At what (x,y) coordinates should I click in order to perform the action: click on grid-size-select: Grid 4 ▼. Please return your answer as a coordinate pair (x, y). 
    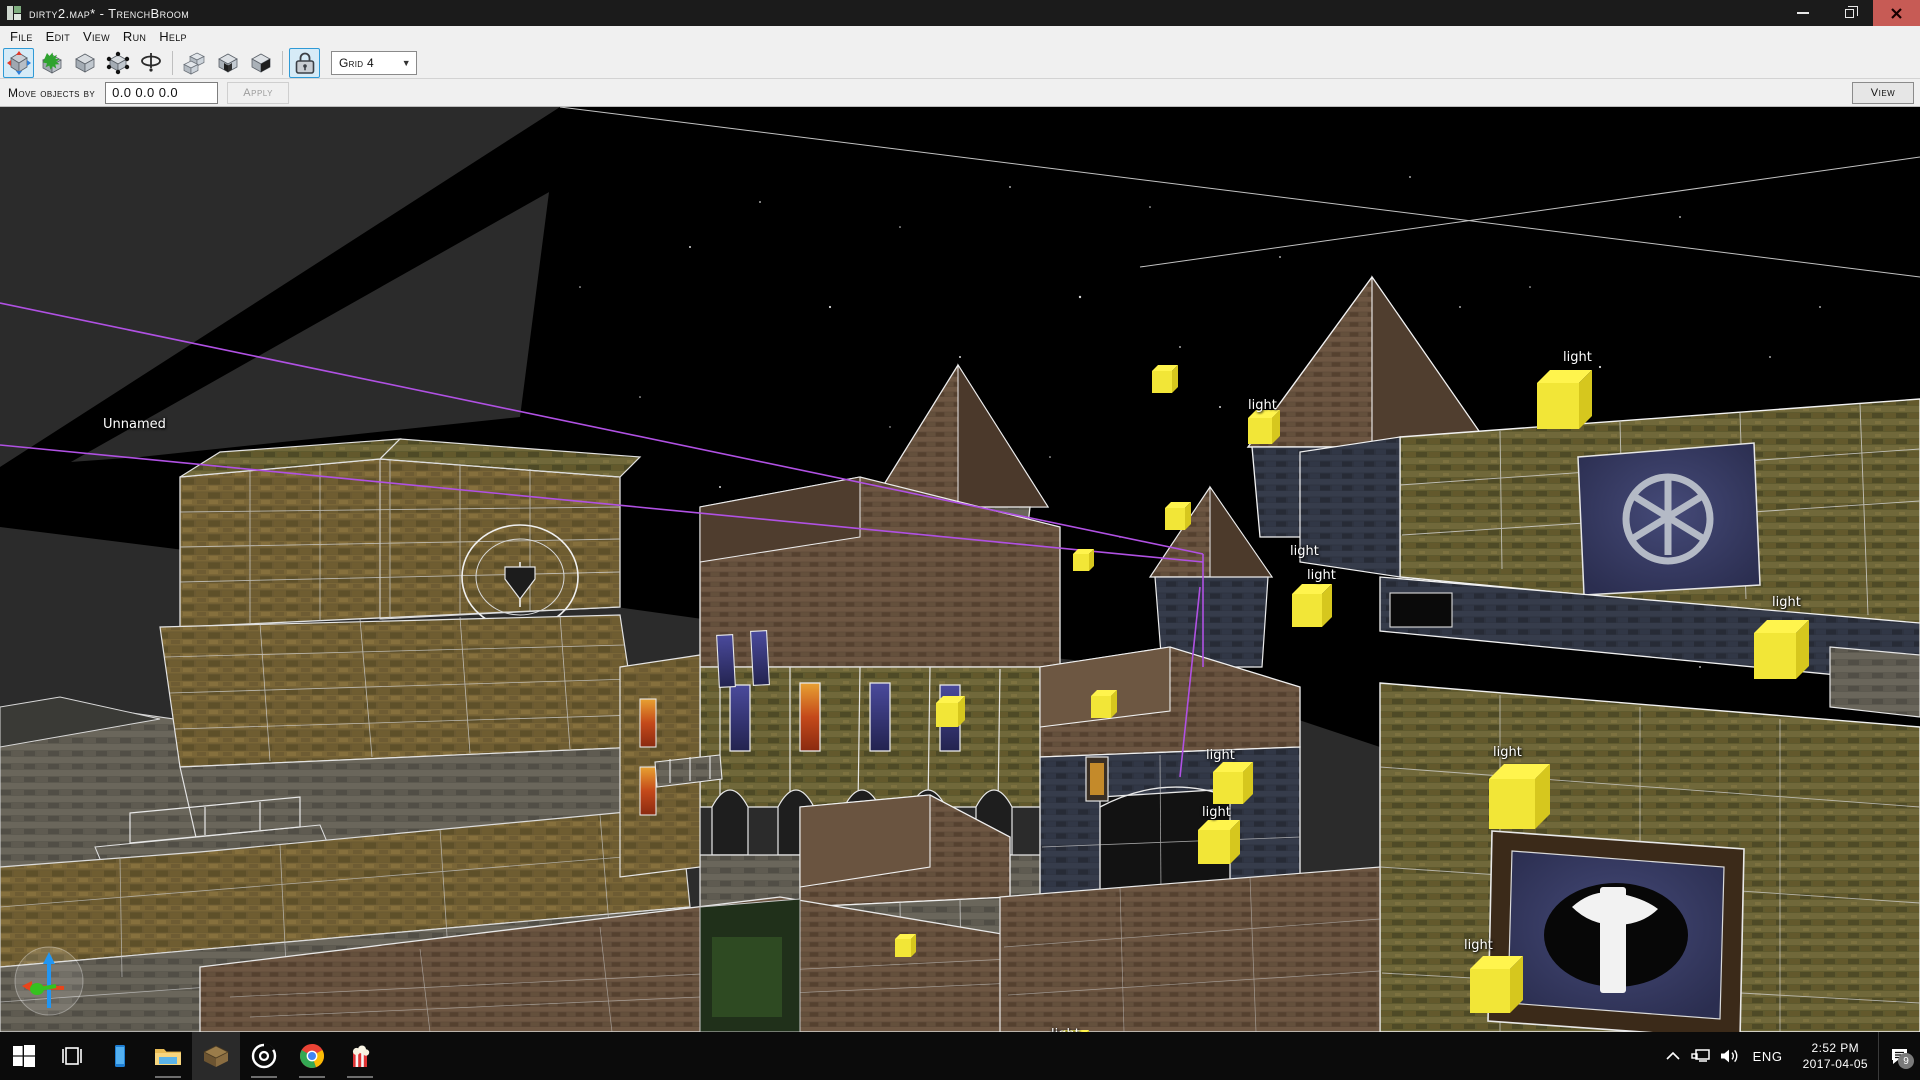
    Looking at the image, I should click on (374, 62).